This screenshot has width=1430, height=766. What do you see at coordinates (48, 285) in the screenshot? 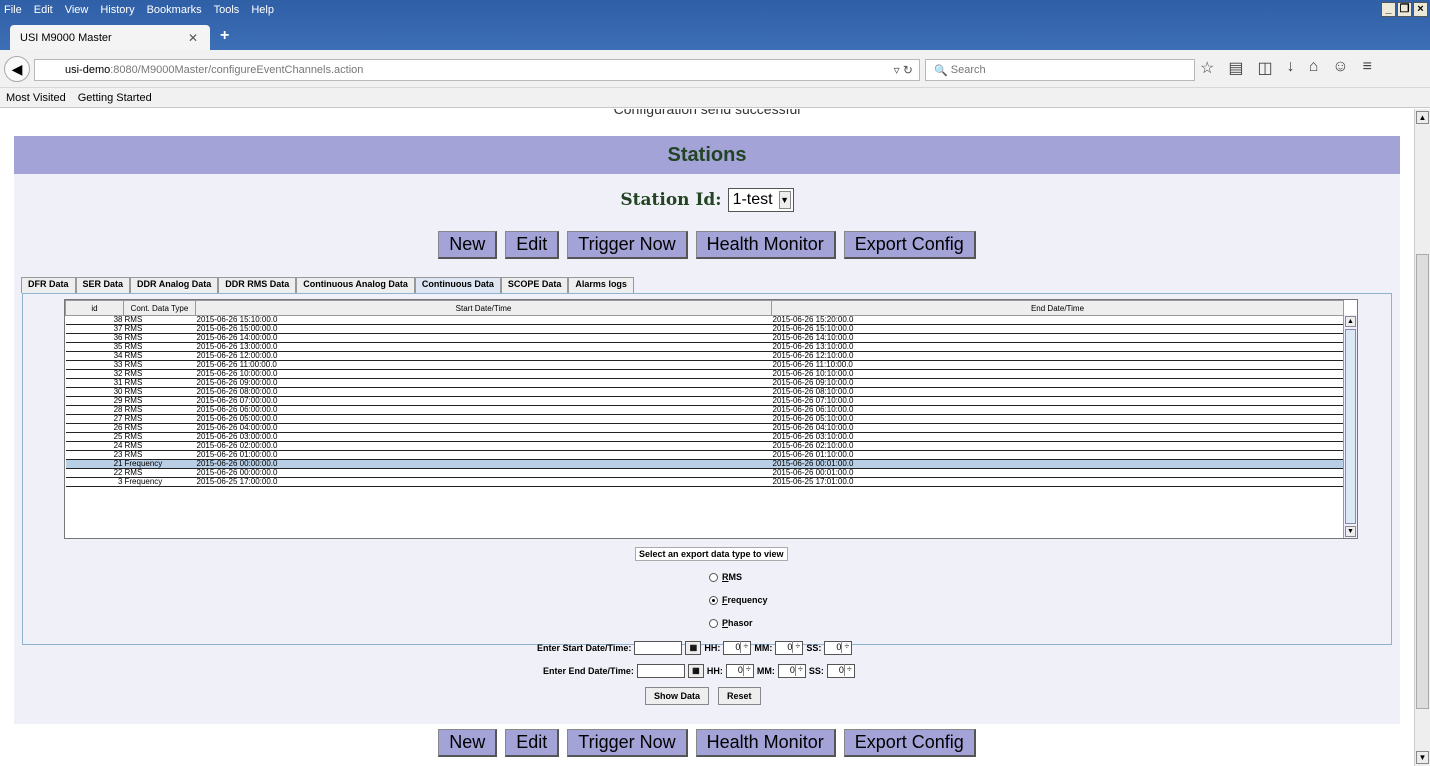
I see `tab-dfr-data: DFR Data` at bounding box center [48, 285].